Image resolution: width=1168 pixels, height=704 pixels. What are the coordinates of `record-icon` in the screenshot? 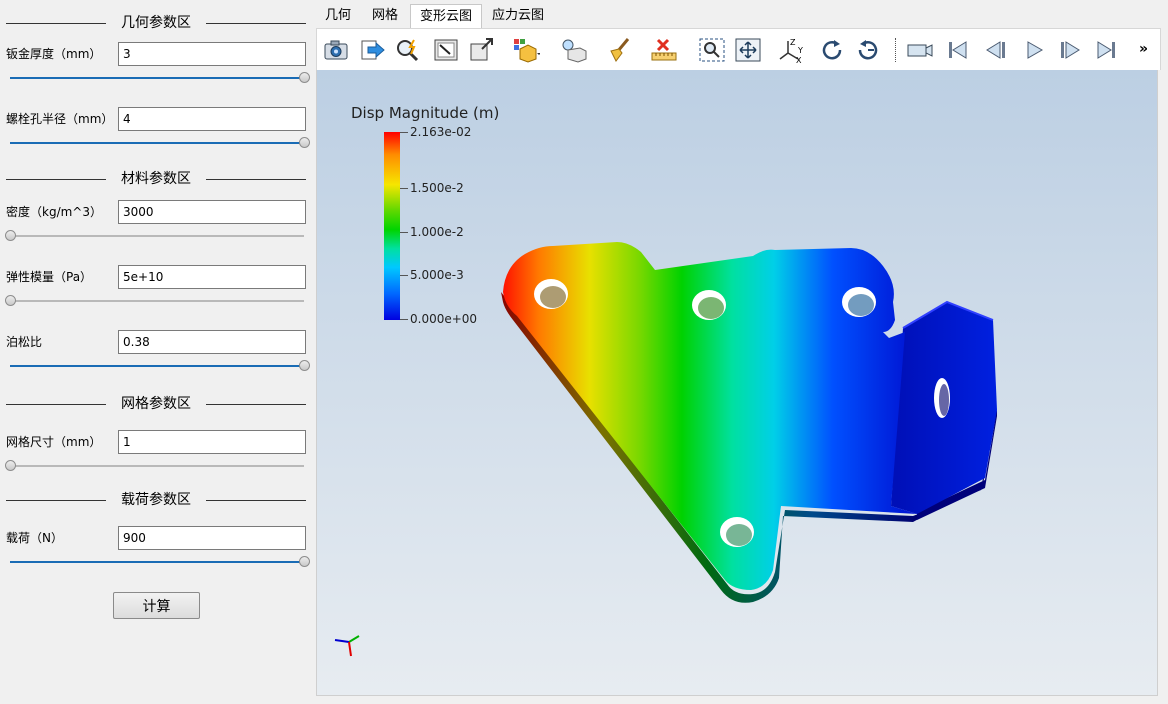 It's located at (920, 50).